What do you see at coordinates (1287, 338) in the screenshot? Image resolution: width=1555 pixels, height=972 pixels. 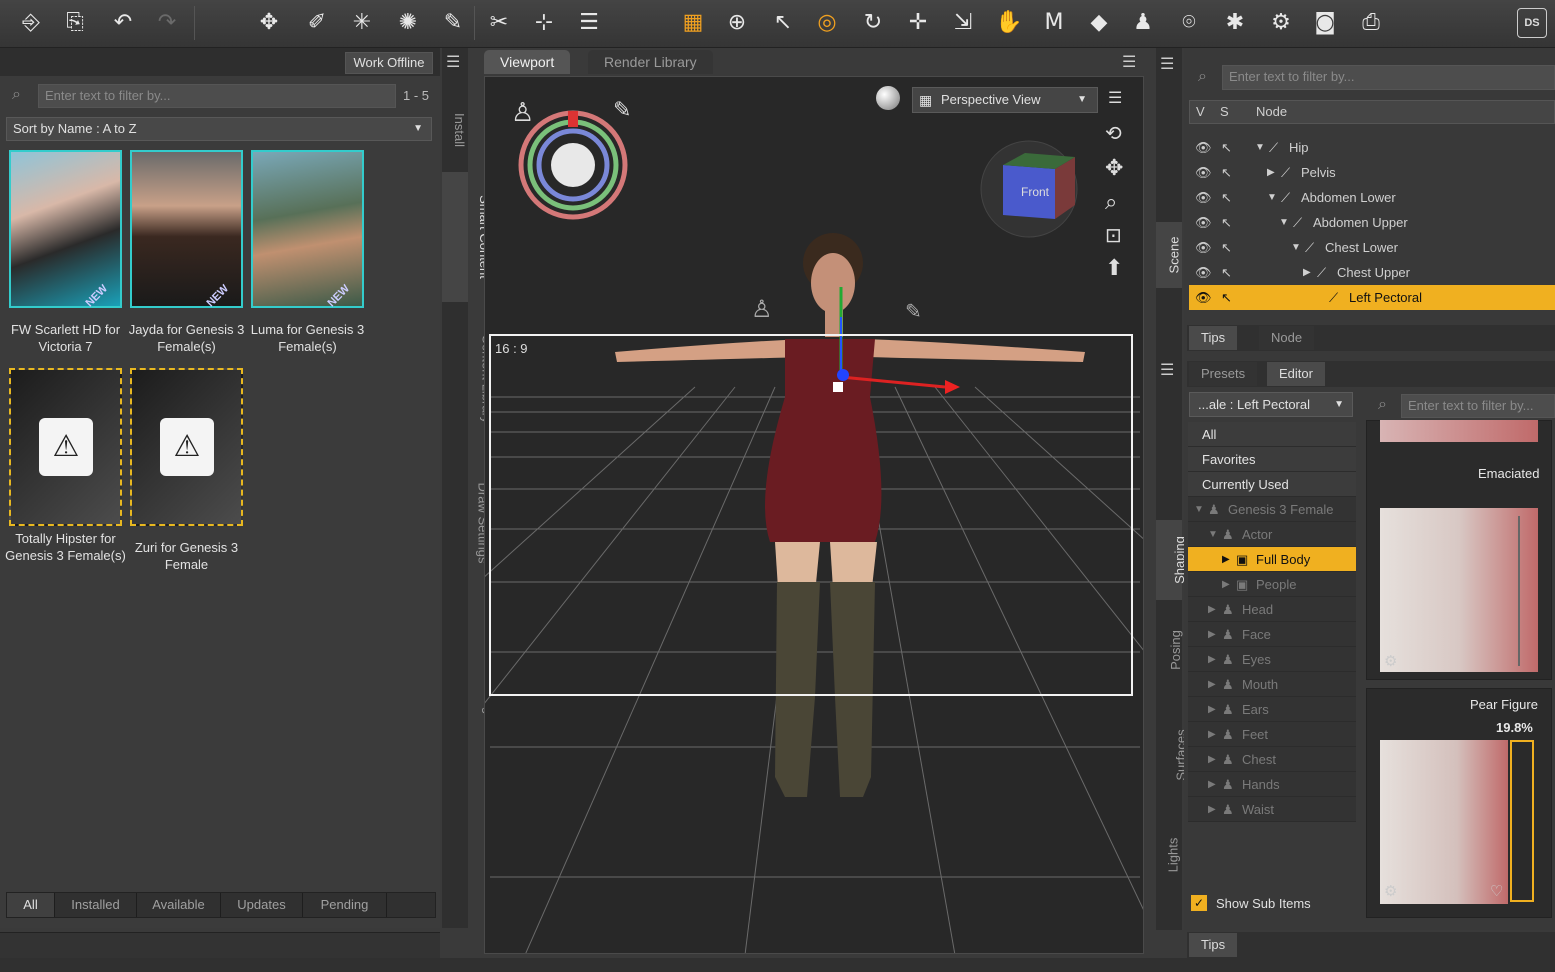 I see `tab-node: Node` at bounding box center [1287, 338].